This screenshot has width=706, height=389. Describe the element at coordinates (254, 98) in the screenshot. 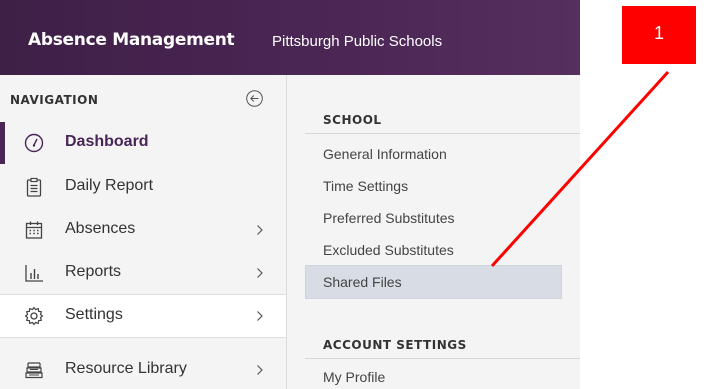

I see `collapse-sidebar-icon` at that location.